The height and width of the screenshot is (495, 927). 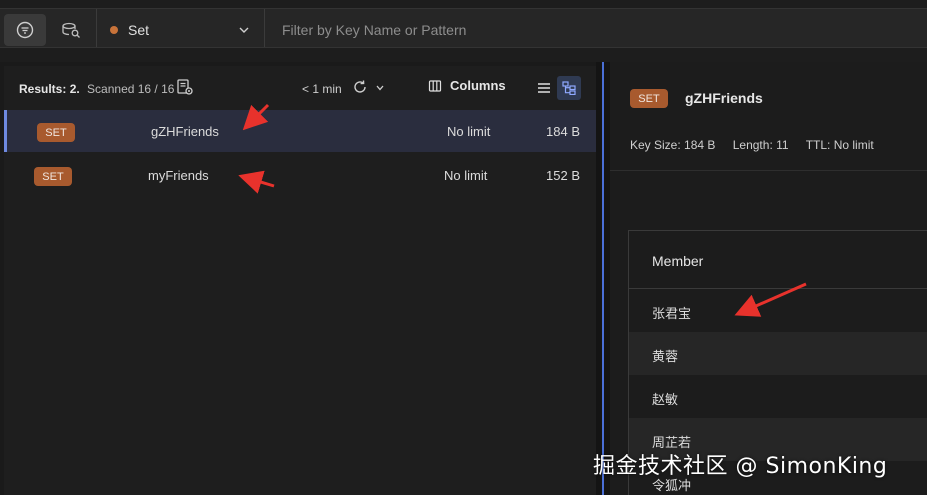 What do you see at coordinates (478, 85) in the screenshot?
I see `columns-label: Columns` at bounding box center [478, 85].